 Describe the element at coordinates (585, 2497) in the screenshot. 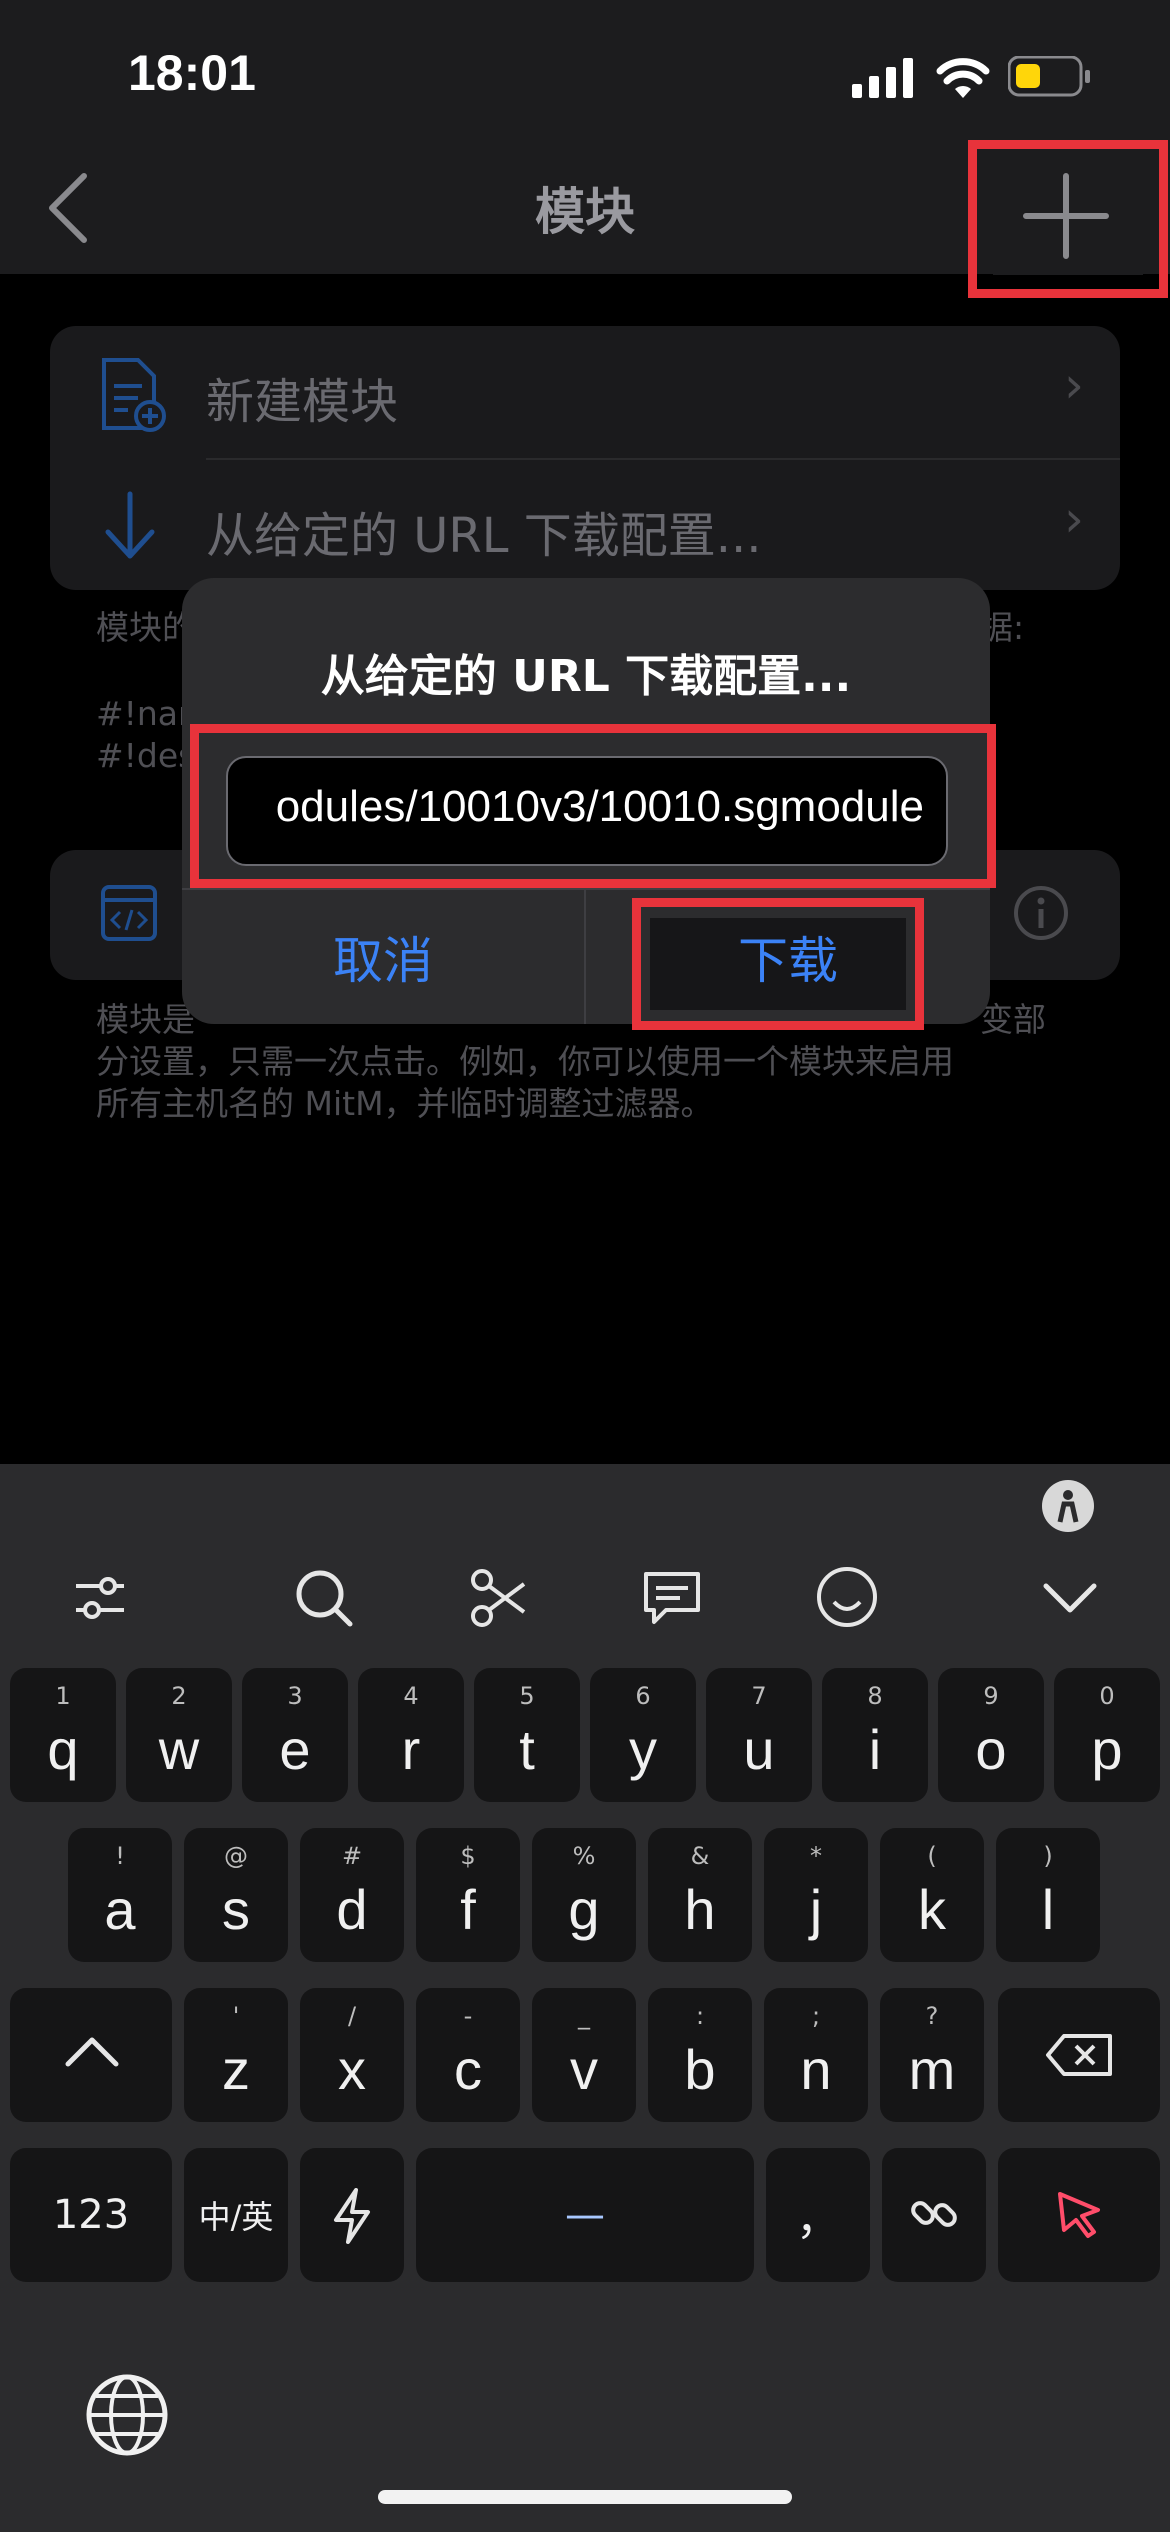

I see `home-indicator` at that location.